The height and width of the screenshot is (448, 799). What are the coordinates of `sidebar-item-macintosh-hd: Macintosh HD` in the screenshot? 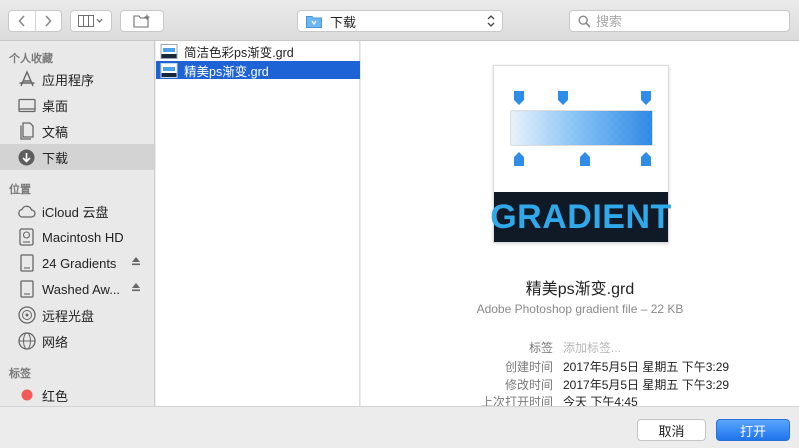 It's located at (77, 237).